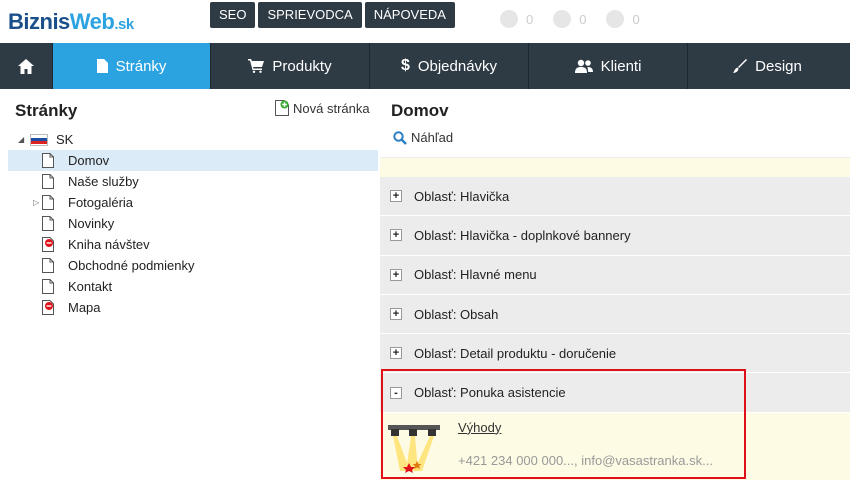 The width and height of the screenshot is (850, 480). I want to click on add-page-icon, so click(282, 108).